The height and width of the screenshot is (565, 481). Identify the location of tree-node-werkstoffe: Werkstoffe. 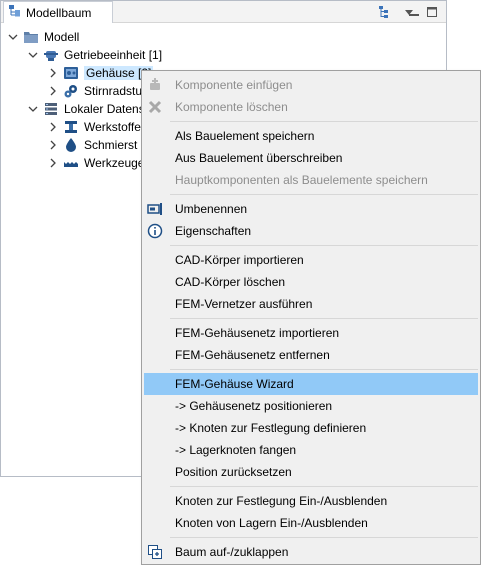
(94, 126).